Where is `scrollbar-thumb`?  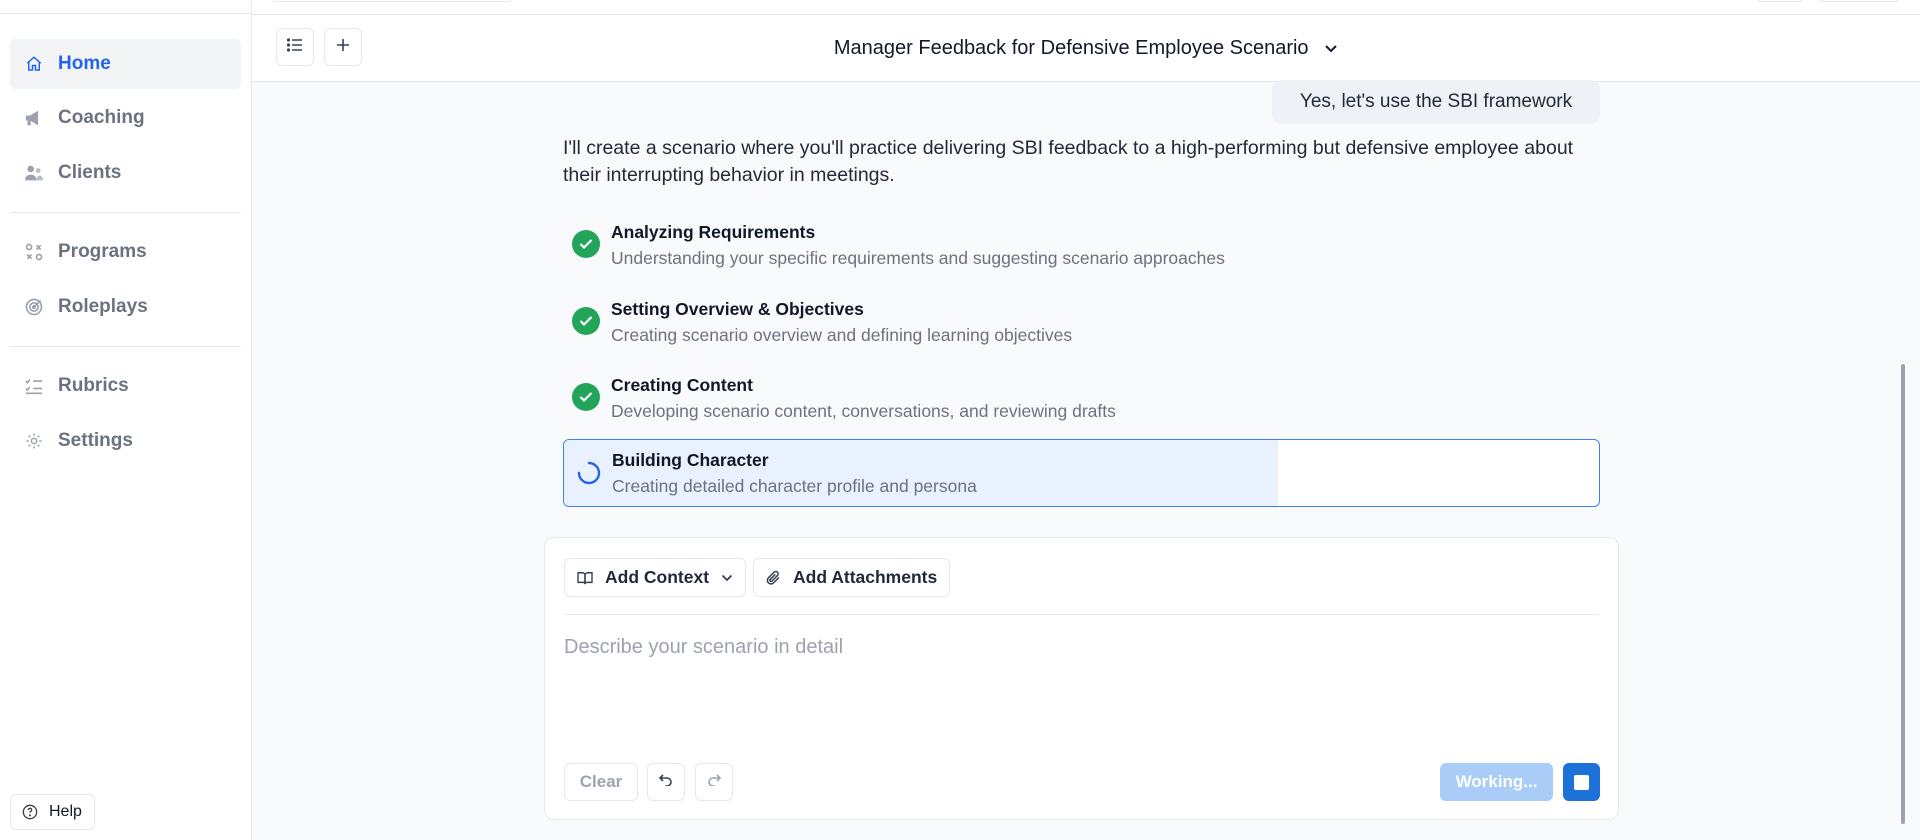 scrollbar-thumb is located at coordinates (1903, 594).